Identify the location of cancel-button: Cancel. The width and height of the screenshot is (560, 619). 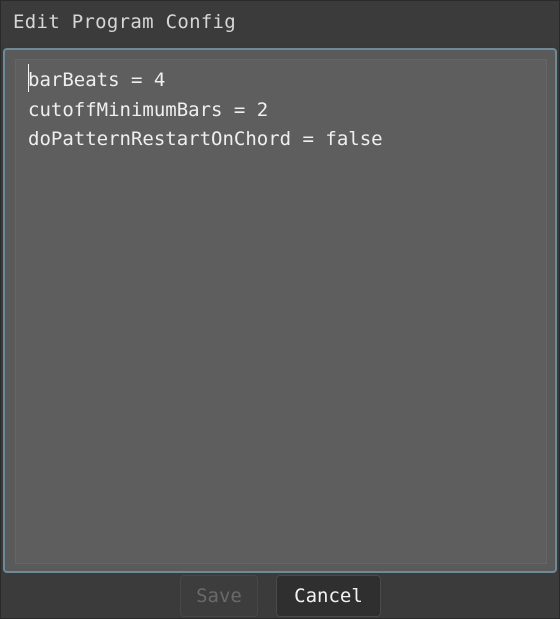
(328, 596).